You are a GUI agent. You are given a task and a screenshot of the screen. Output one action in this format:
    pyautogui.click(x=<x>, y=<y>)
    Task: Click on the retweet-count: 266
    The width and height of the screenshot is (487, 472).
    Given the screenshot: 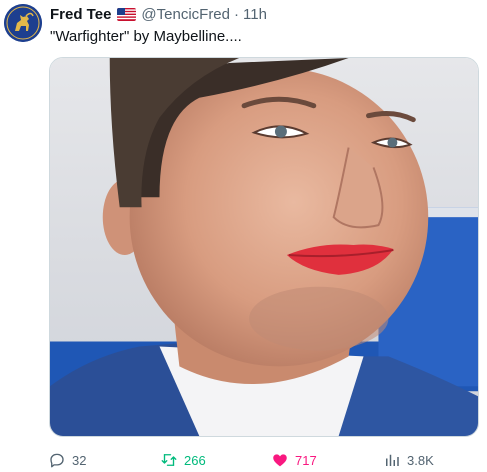 What is the action you would take?
    pyautogui.click(x=195, y=460)
    